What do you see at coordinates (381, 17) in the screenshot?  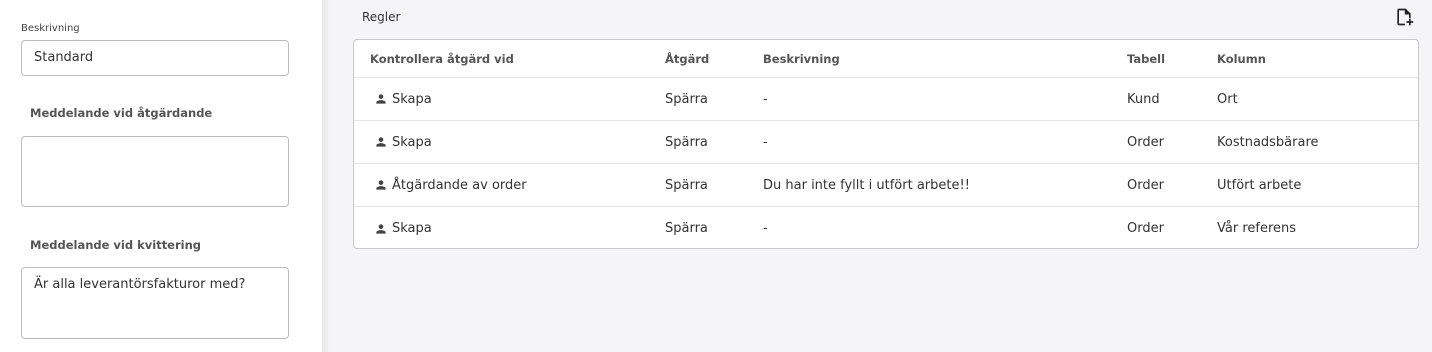 I see `rules-title: Regler` at bounding box center [381, 17].